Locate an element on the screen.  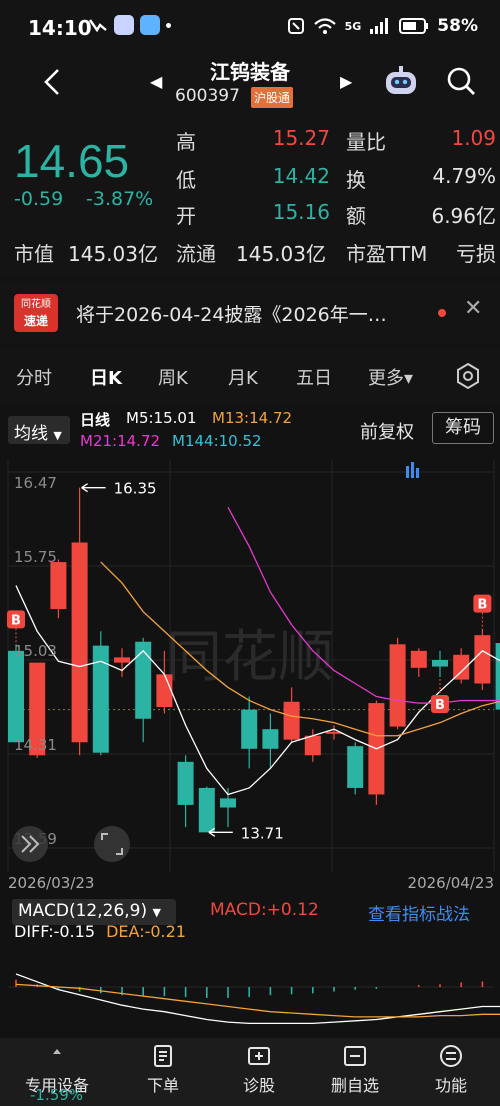
remove-watchlist-label: 删自选 is located at coordinates (354, 1085).